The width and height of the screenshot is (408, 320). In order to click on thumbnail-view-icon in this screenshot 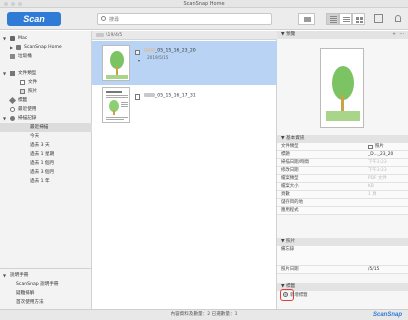, I will do `click(358, 19)`.